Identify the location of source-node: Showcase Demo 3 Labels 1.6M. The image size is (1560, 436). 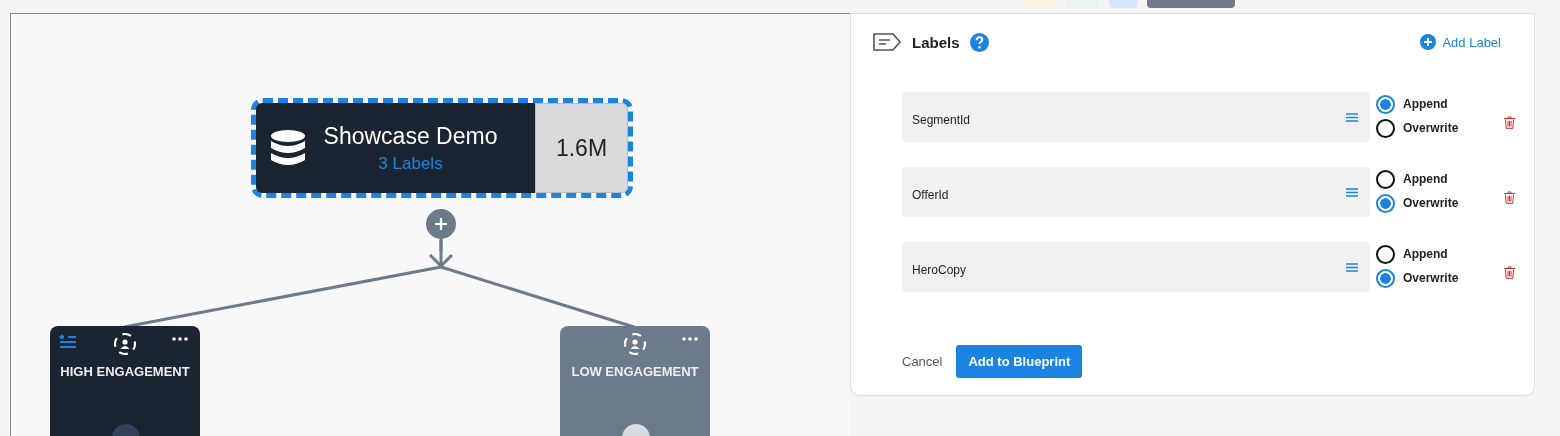
(442, 148).